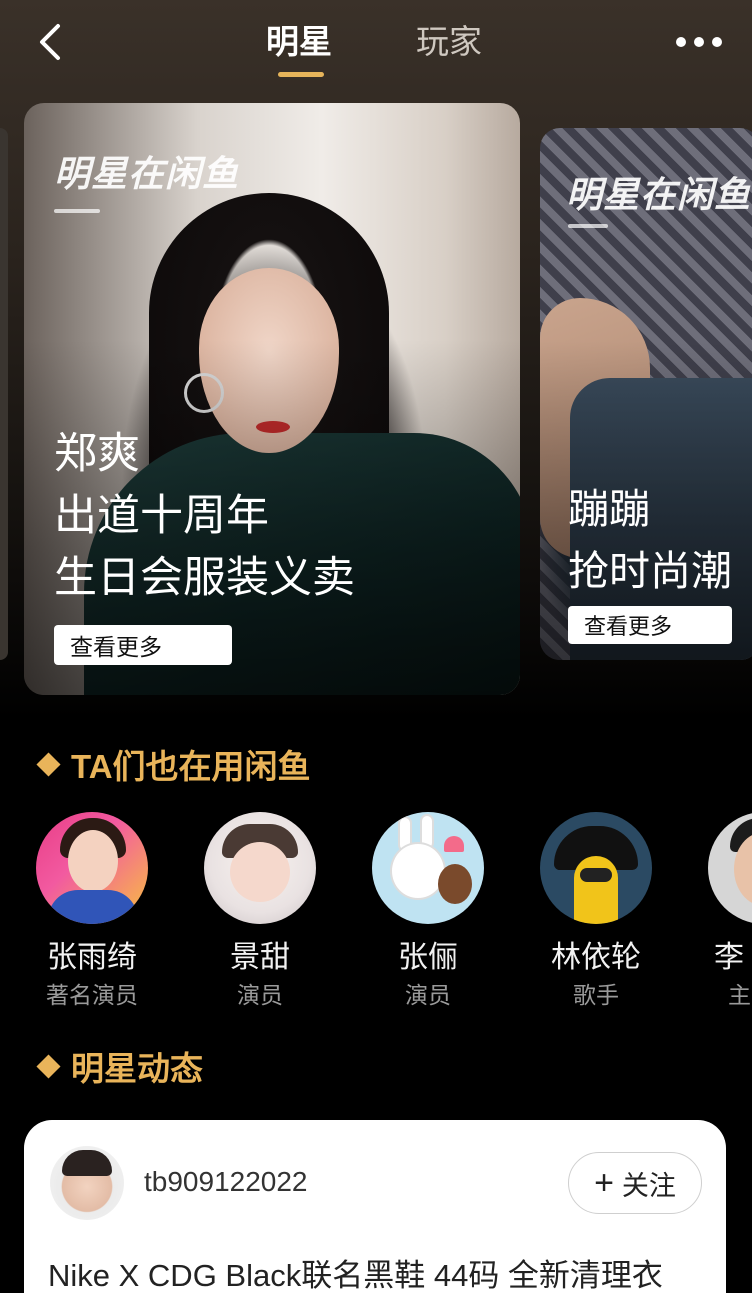  I want to click on celebrity-item: 林依轮 歌手, so click(596, 911).